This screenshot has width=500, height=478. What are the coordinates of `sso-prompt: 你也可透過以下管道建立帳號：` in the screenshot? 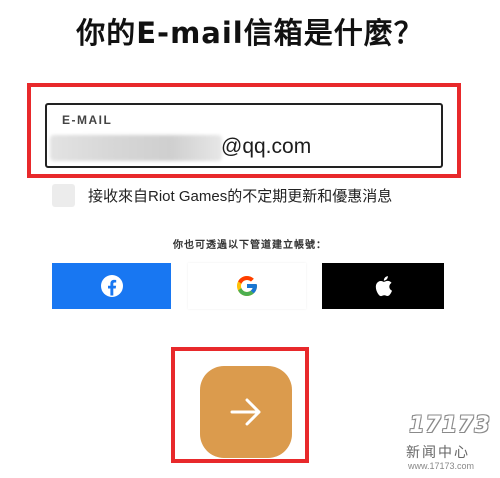 It's located at (250, 245).